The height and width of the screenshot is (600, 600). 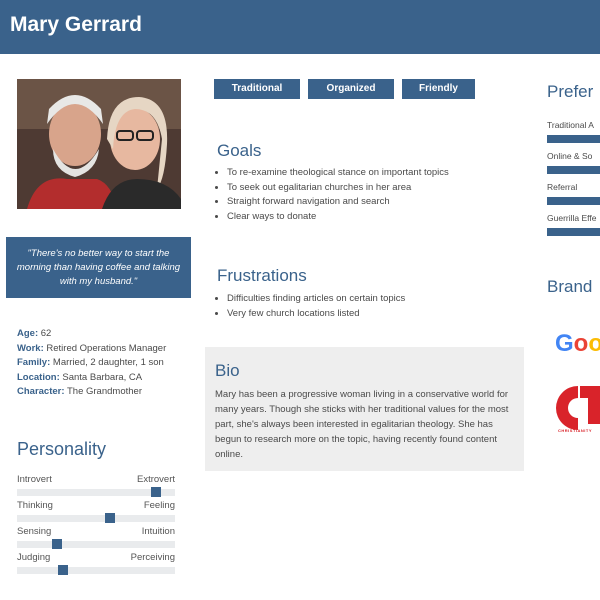 I want to click on google-logo-text: Goo, so click(x=577, y=343).